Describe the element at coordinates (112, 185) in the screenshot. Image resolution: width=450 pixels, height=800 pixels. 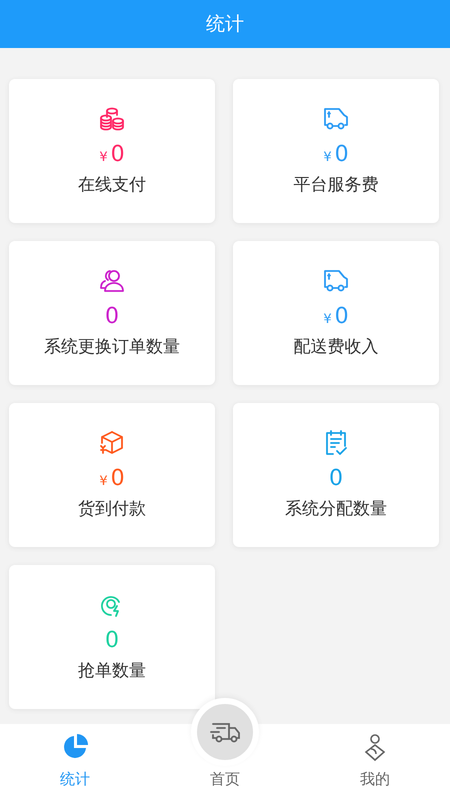
I see `stat-label: 在线支付` at that location.